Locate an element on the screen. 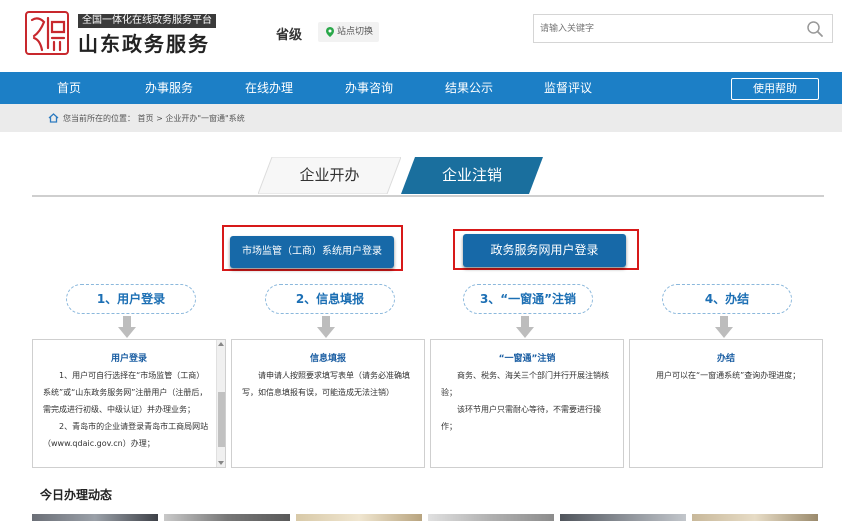  step-pill-1: 1、用户登录 is located at coordinates (131, 299).